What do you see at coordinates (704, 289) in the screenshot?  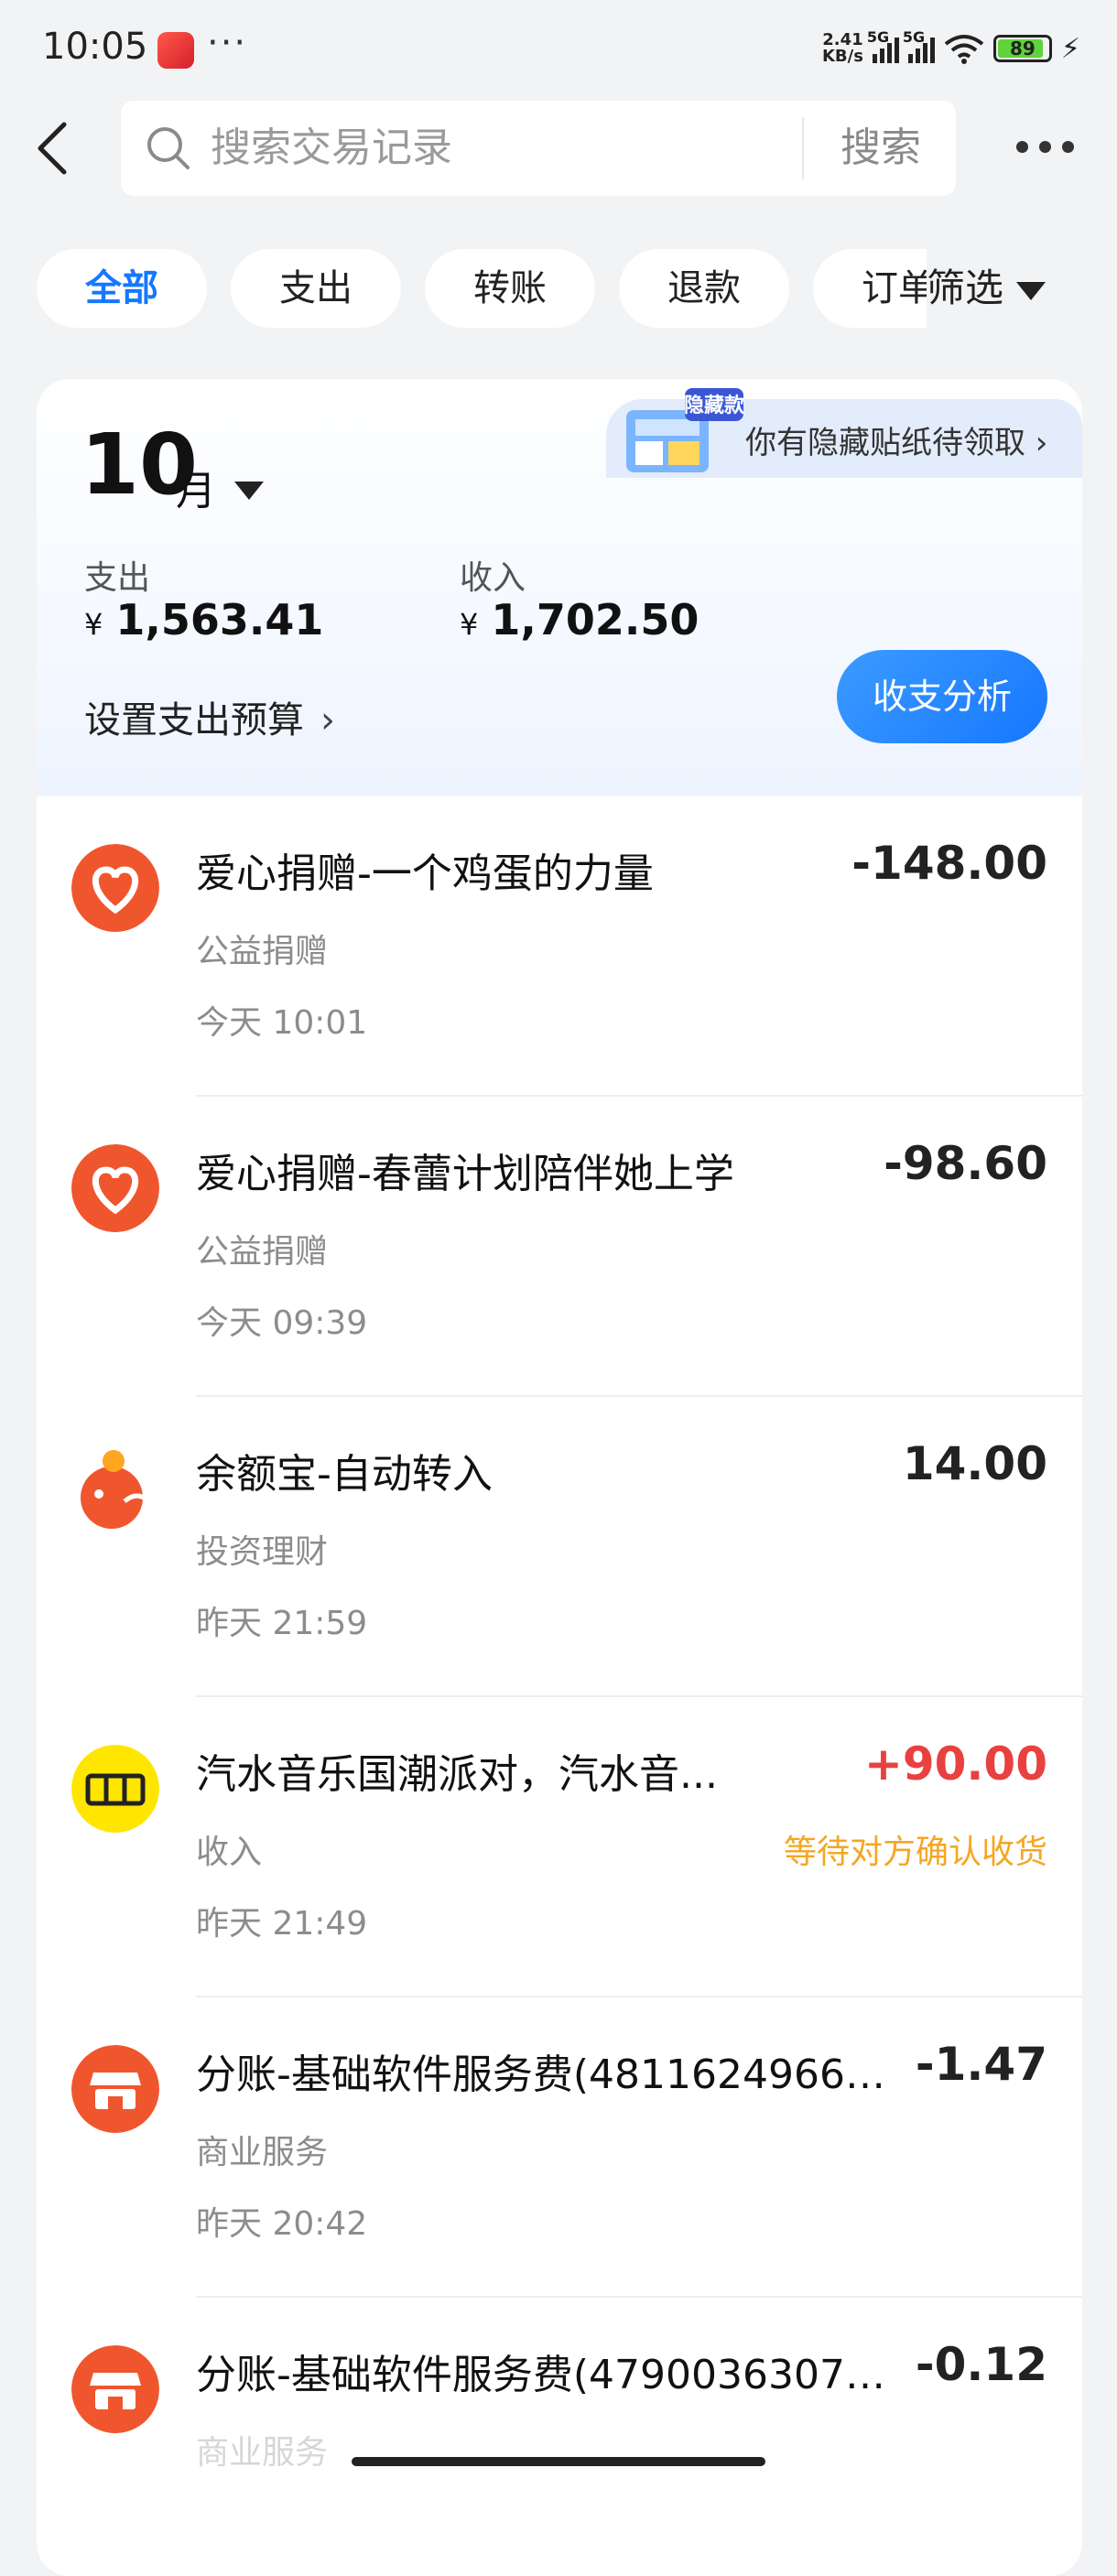 I see `tab-refund: 退款` at bounding box center [704, 289].